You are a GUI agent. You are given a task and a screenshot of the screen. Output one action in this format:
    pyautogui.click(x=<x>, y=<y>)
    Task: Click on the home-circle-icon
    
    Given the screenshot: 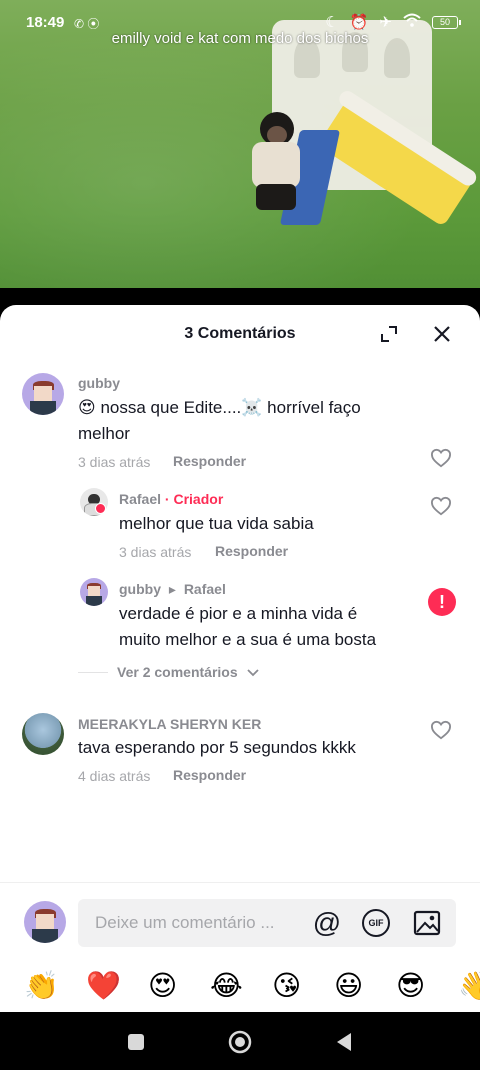 What is the action you would take?
    pyautogui.click(x=240, y=1042)
    